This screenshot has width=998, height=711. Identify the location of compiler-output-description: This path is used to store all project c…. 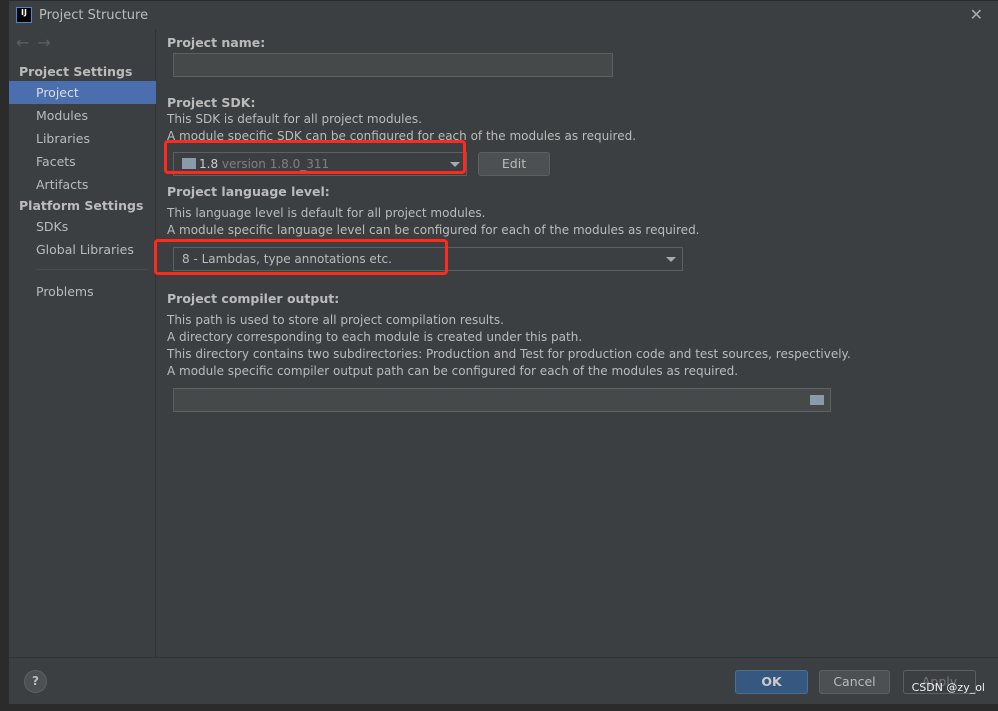
(335, 320).